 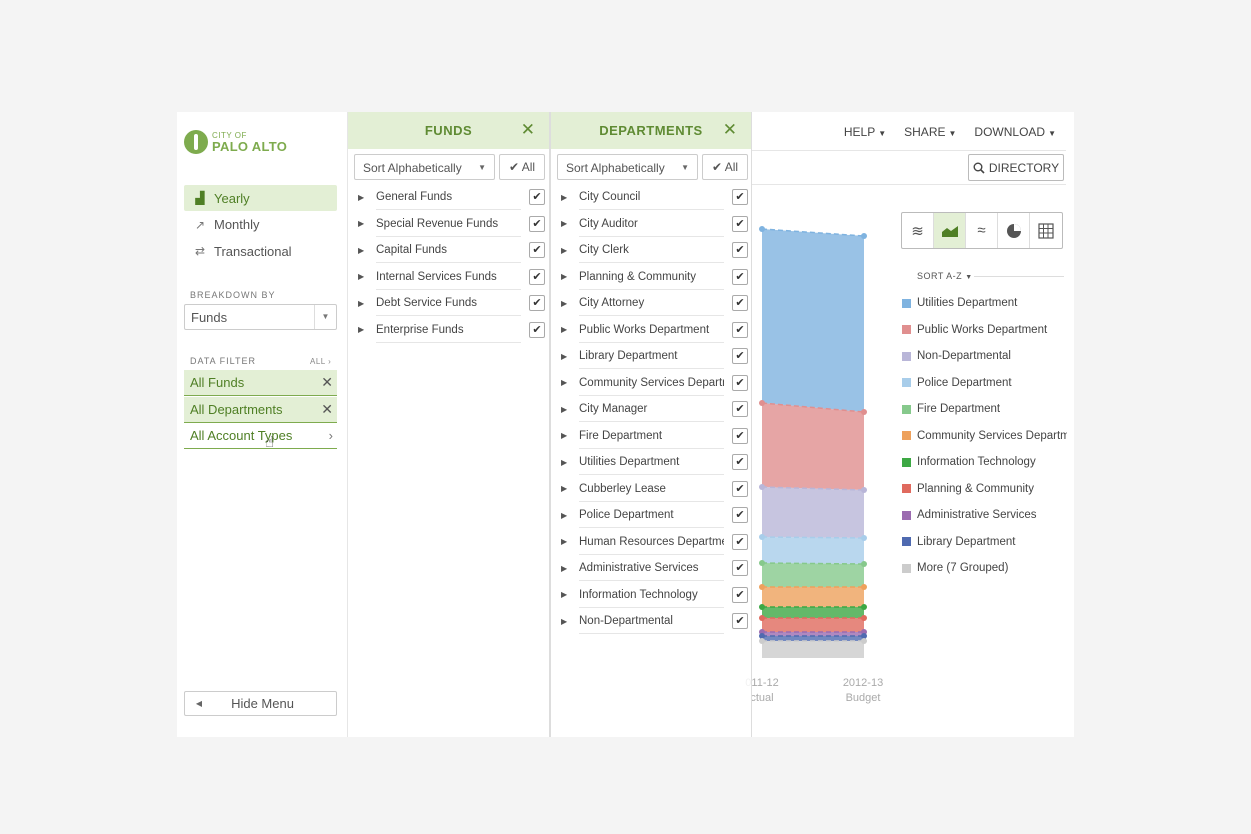 What do you see at coordinates (260, 225) in the screenshot?
I see `nav-item-monthly: ↗ Monthly` at bounding box center [260, 225].